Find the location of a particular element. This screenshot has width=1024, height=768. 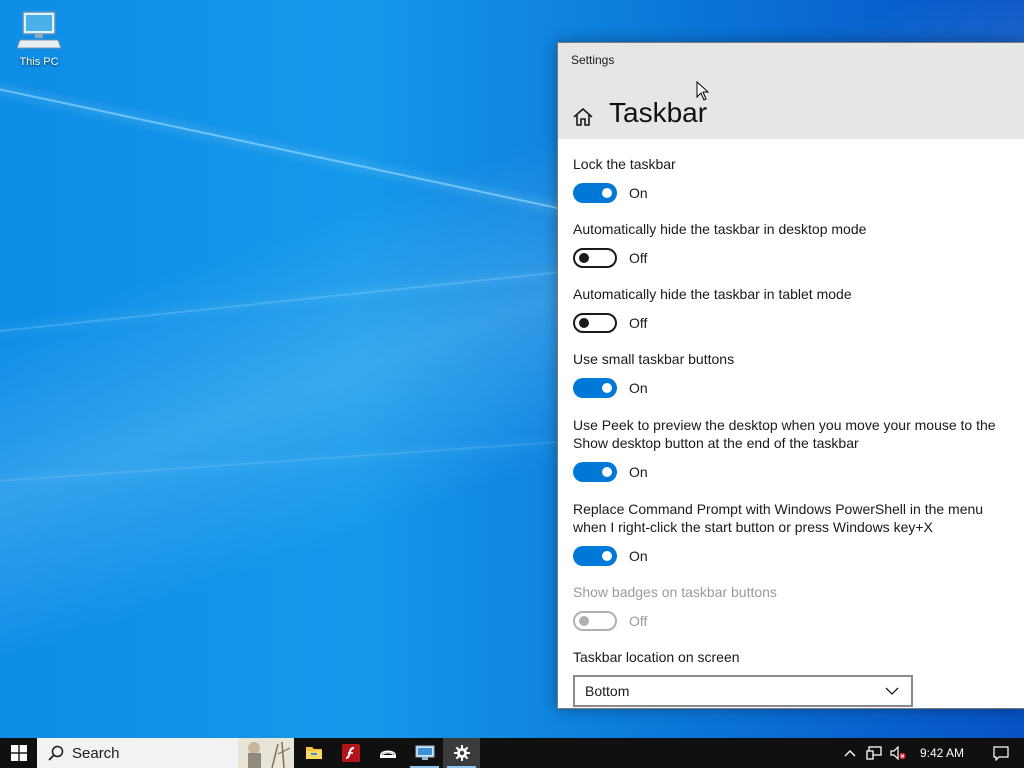

notification-icon is located at coordinates (1001, 753).